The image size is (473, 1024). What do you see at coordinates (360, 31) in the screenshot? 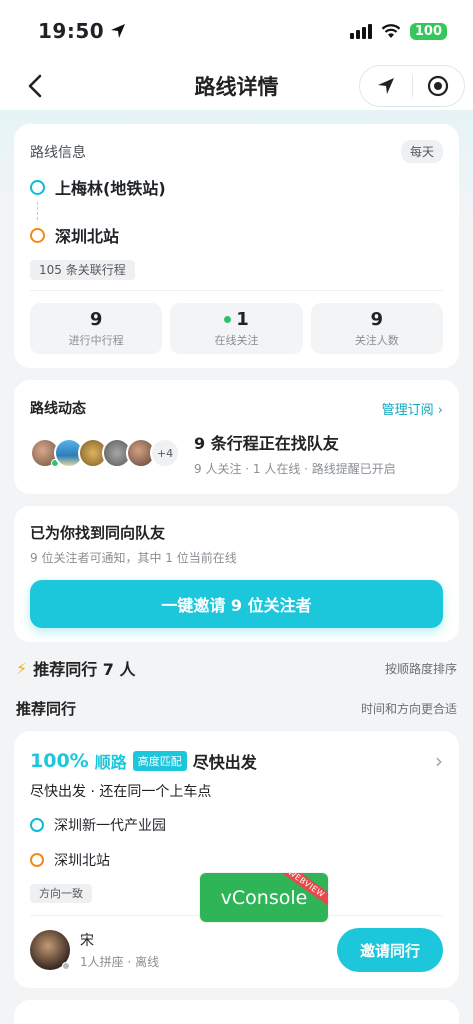
I see `cellular-signal-icon` at bounding box center [360, 31].